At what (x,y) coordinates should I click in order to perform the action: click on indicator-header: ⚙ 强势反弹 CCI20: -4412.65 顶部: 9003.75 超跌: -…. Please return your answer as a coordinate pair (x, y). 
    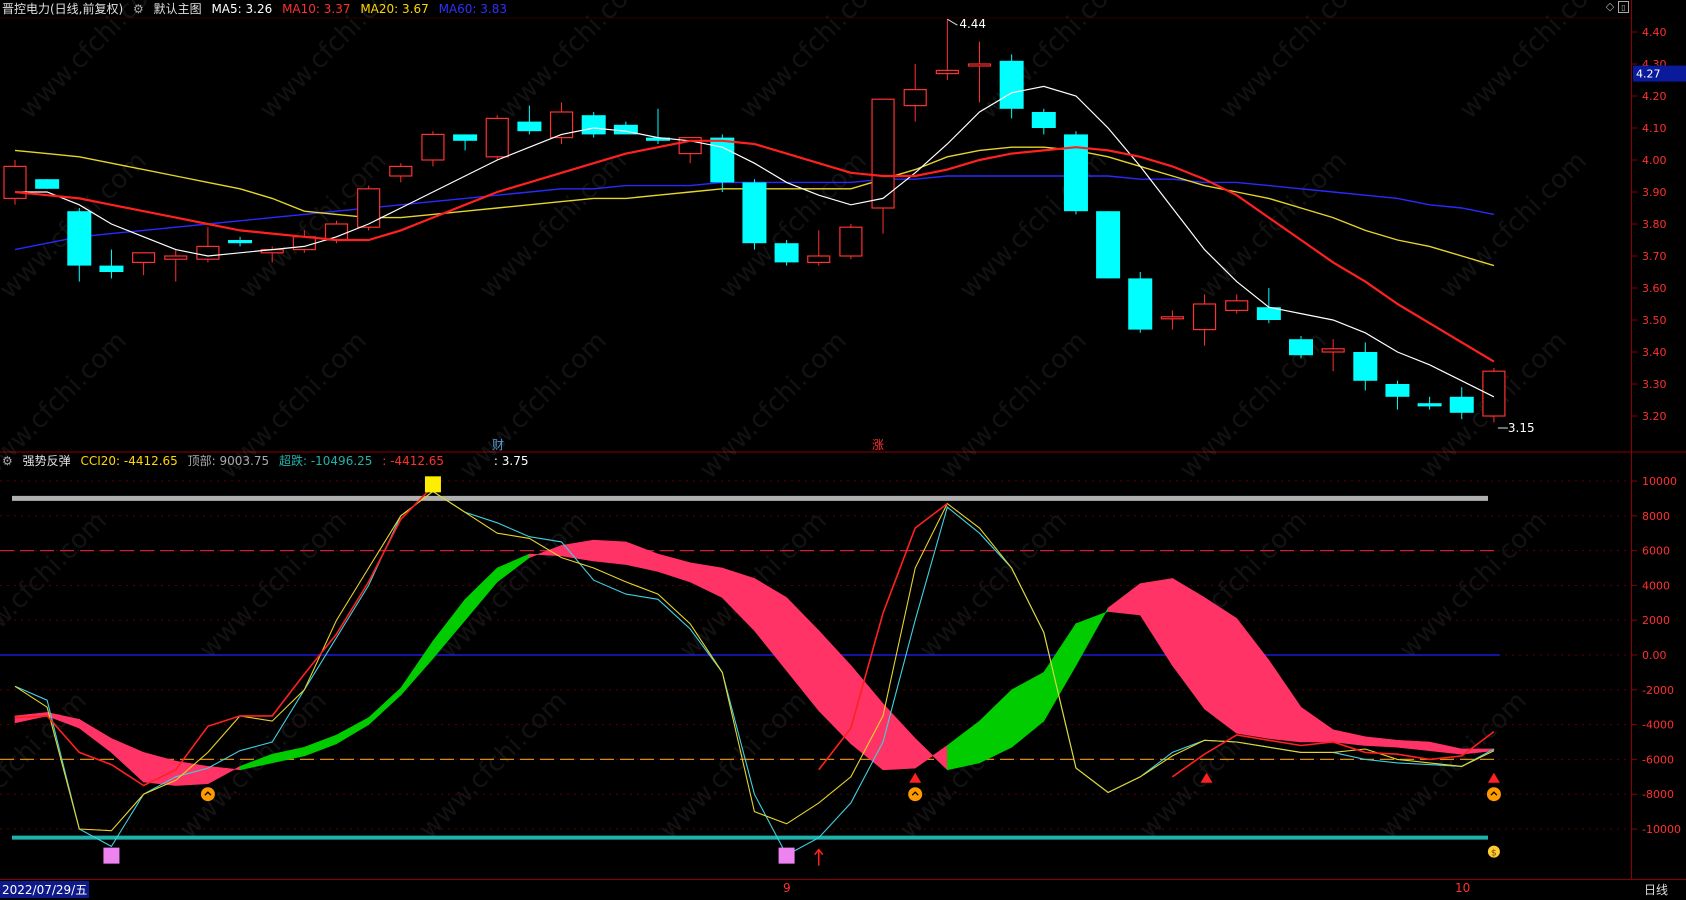
    Looking at the image, I should click on (268, 460).